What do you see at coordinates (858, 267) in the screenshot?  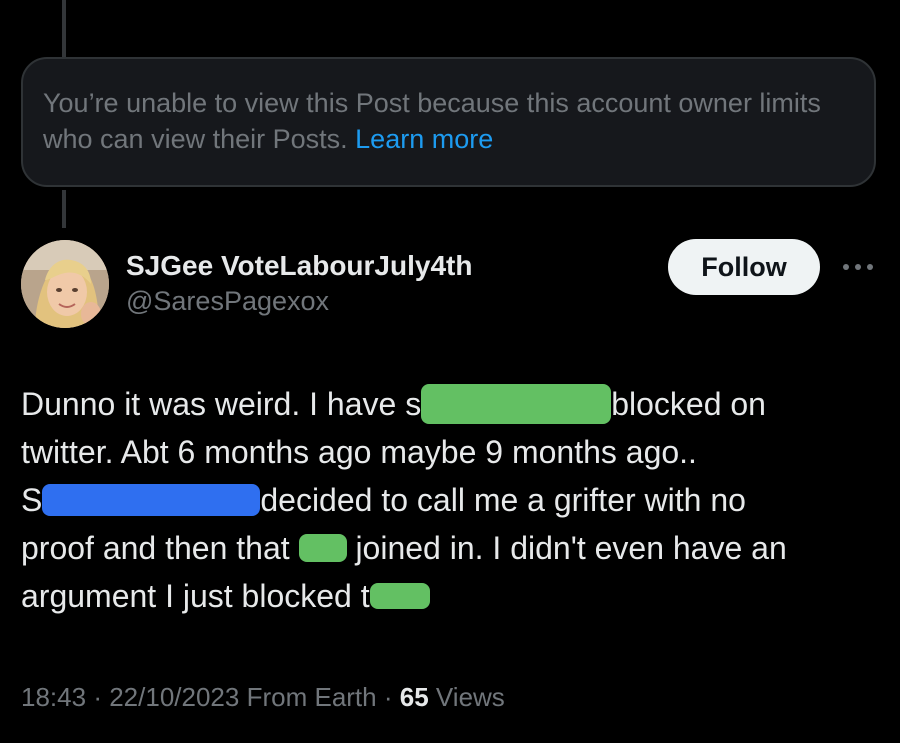 I see `more-options-icon` at bounding box center [858, 267].